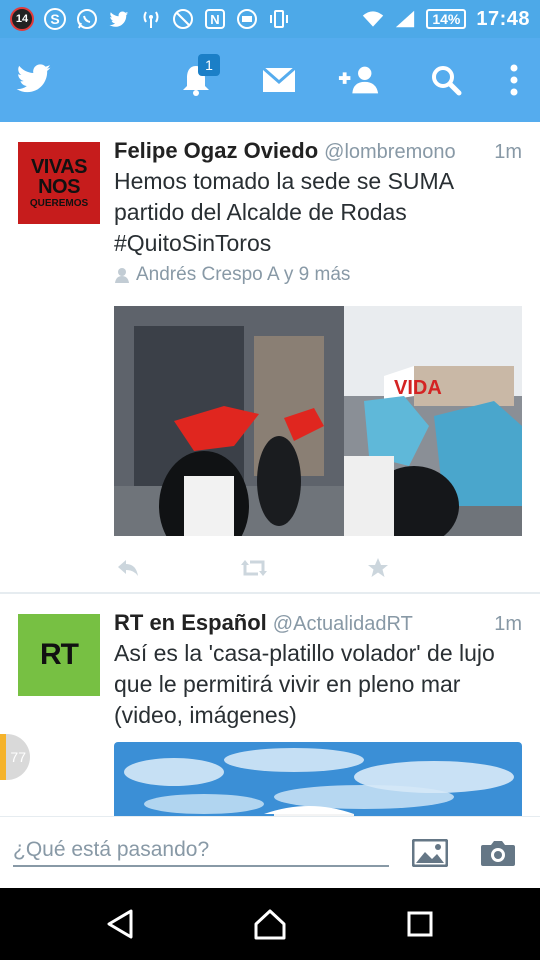 This screenshot has height=960, width=540. I want to click on reply-button, so click(128, 568).